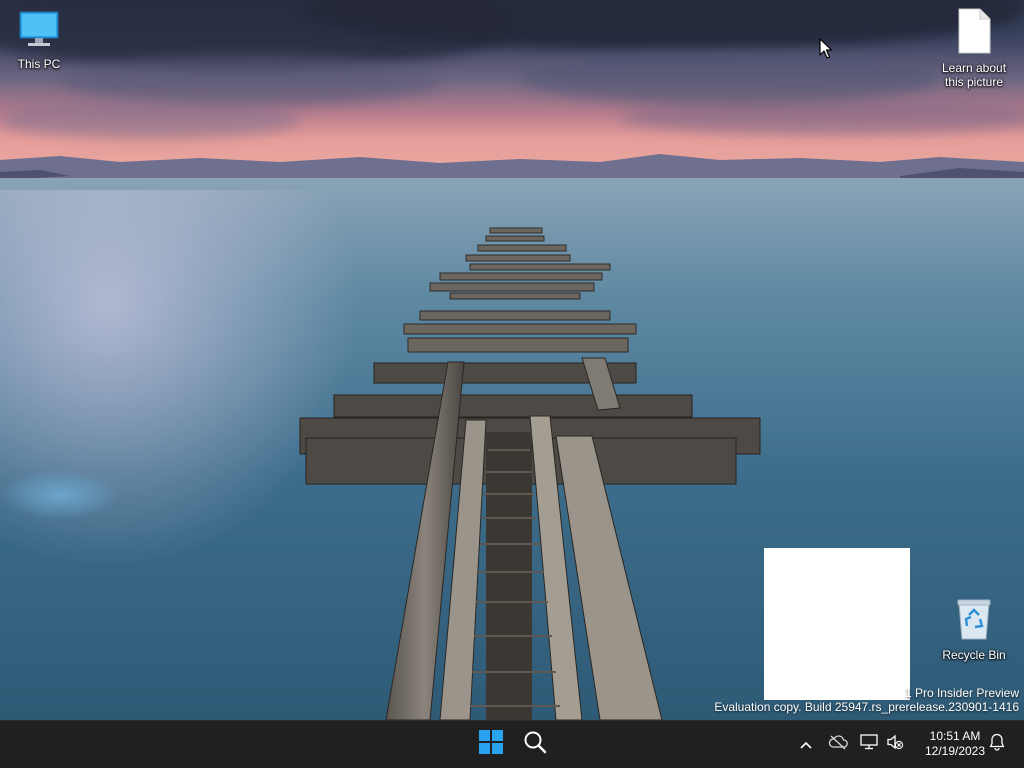 Image resolution: width=1024 pixels, height=768 pixels. I want to click on desktop-icon-learn-about-picture: Learn about this picture, so click(974, 48).